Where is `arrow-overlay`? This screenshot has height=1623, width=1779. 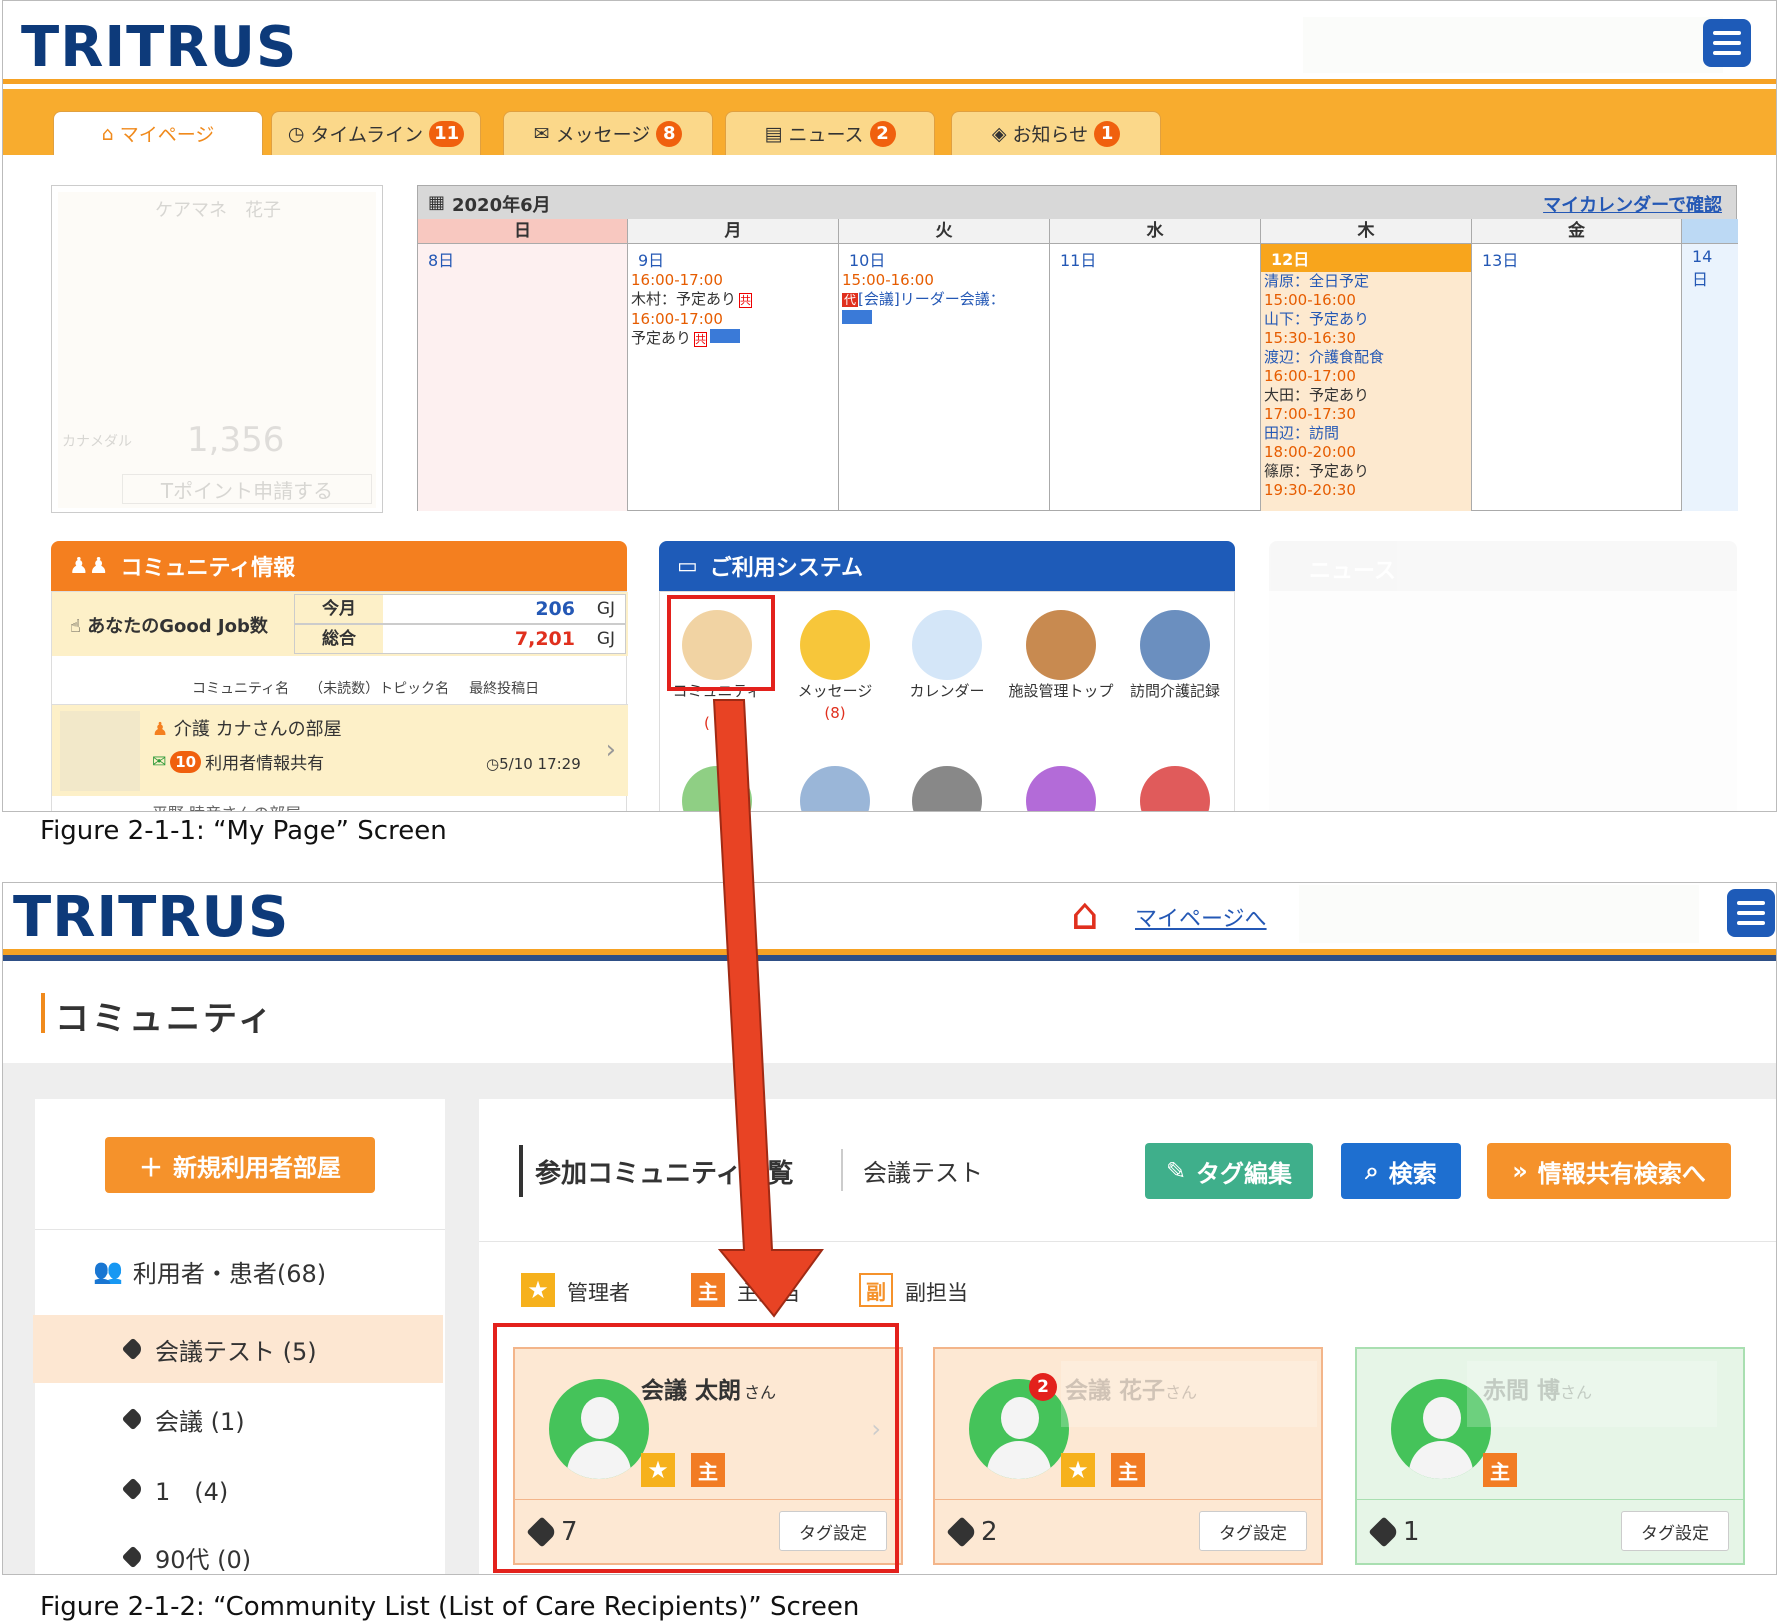
arrow-overlay is located at coordinates (768, 1008).